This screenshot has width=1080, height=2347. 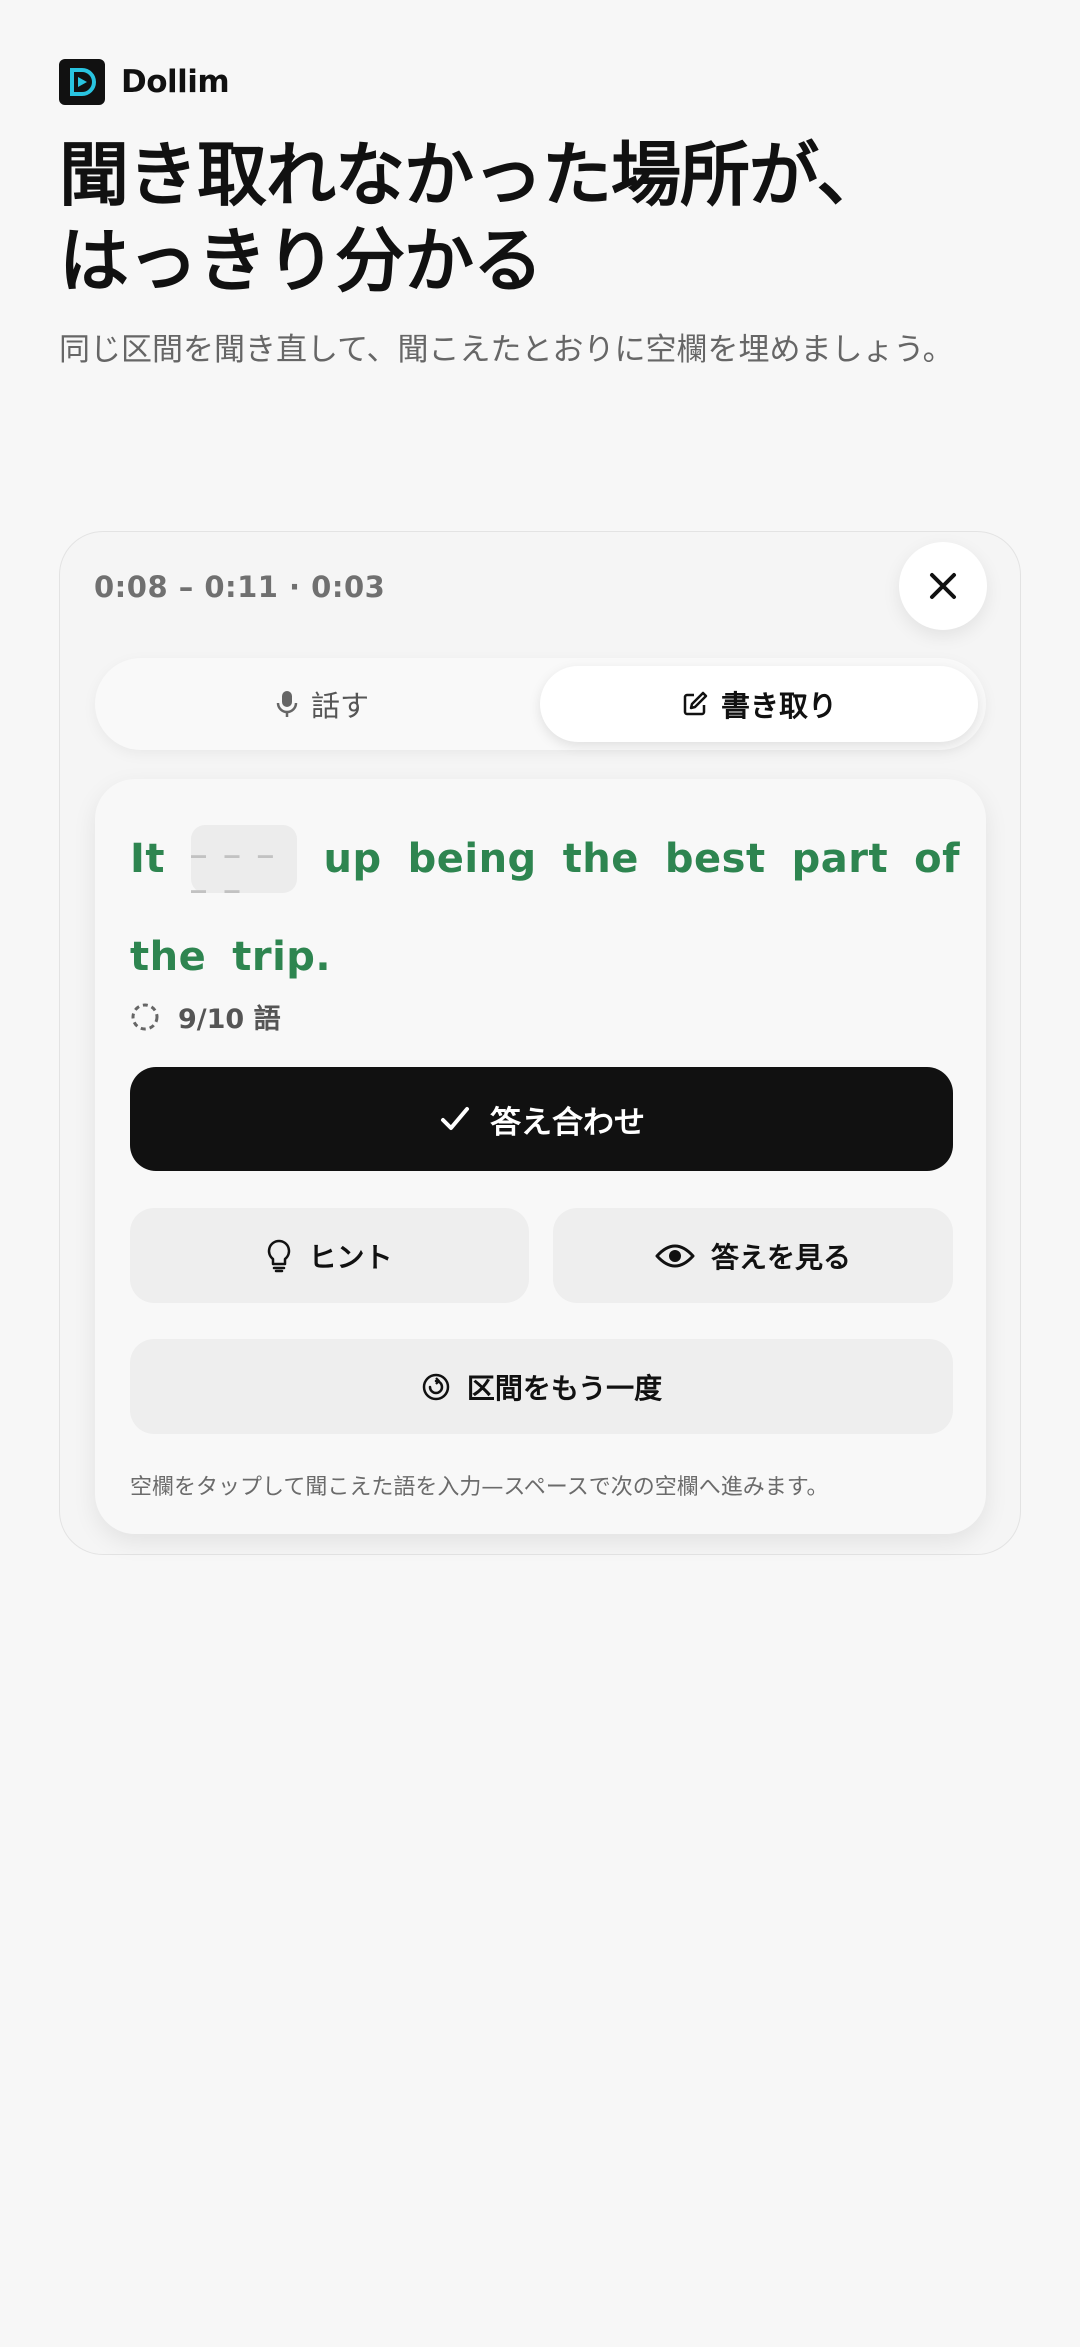 What do you see at coordinates (145, 1016) in the screenshot?
I see `progress-ring-icon` at bounding box center [145, 1016].